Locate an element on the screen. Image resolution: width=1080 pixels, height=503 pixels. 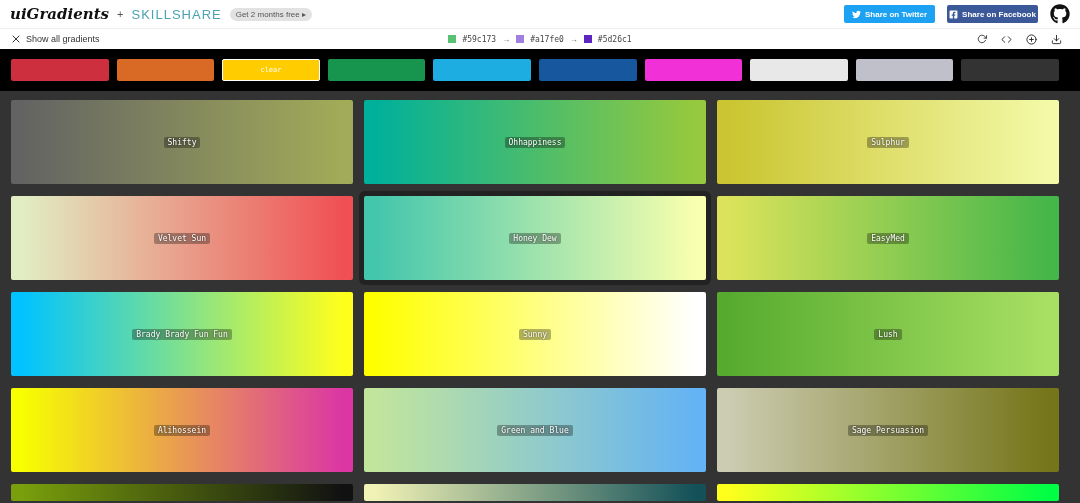
twitter-icon is located at coordinates (856, 14).